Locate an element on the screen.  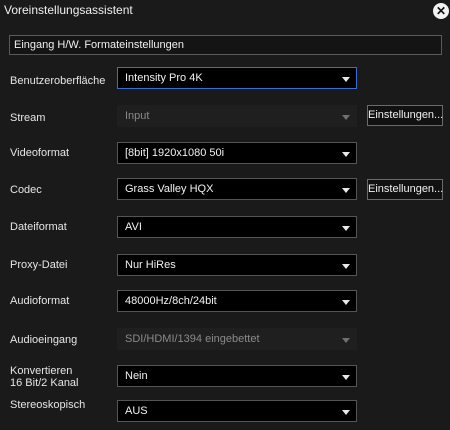
label-konvertieren-line2: 16 Bit/2 Kanal is located at coordinates (44, 383).